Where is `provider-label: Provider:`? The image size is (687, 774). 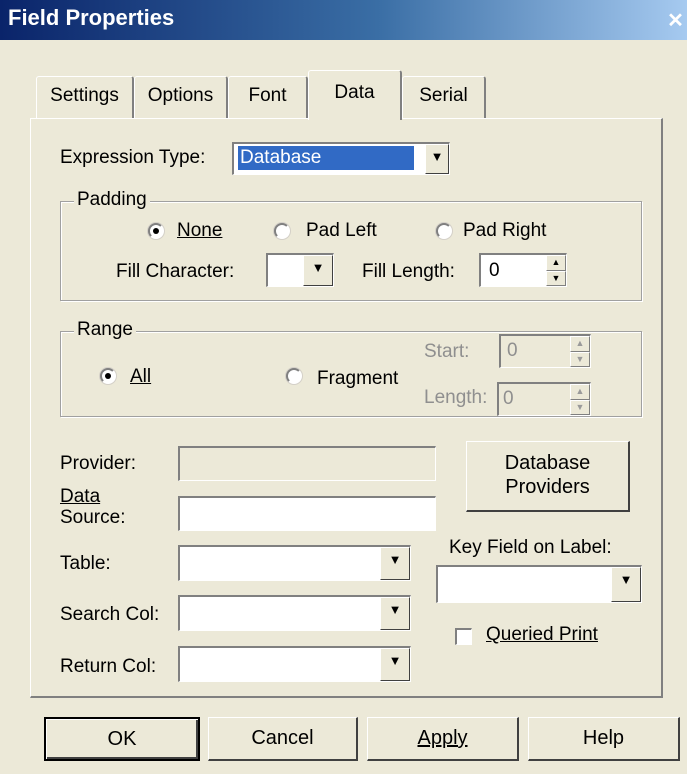
provider-label: Provider: is located at coordinates (98, 463).